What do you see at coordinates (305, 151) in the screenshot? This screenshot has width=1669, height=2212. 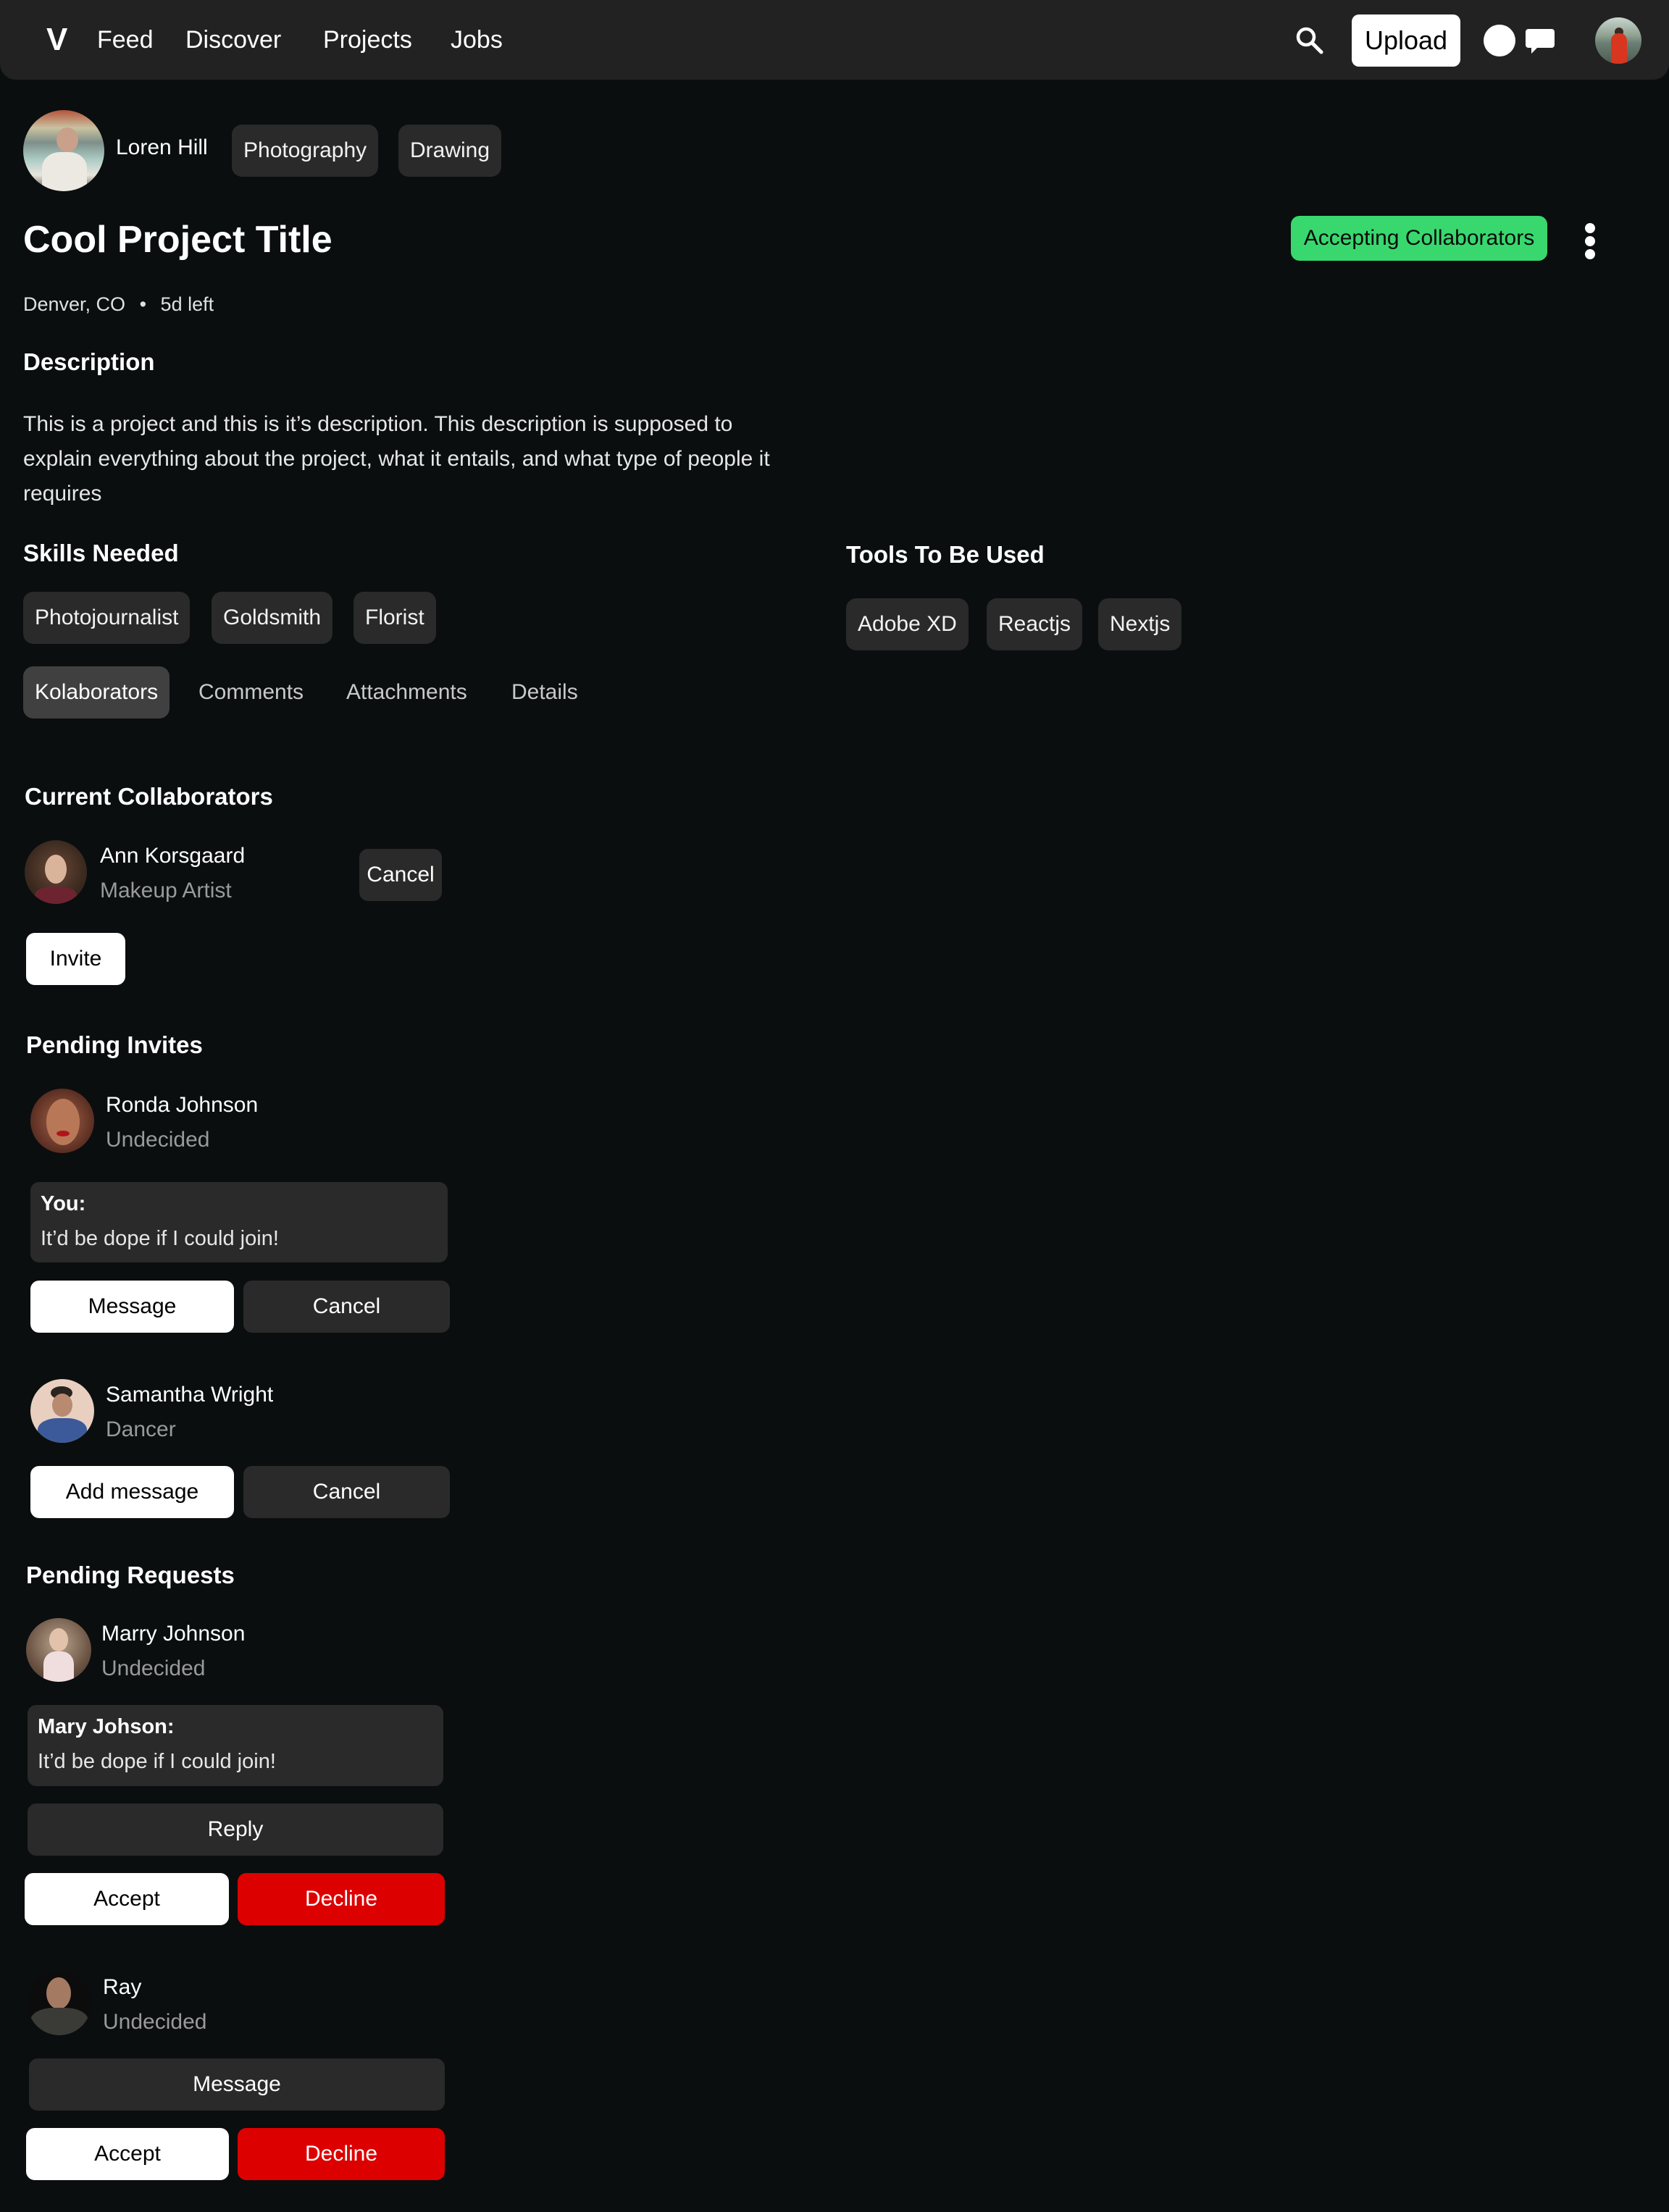 I see `category-chip-photography: Photography` at bounding box center [305, 151].